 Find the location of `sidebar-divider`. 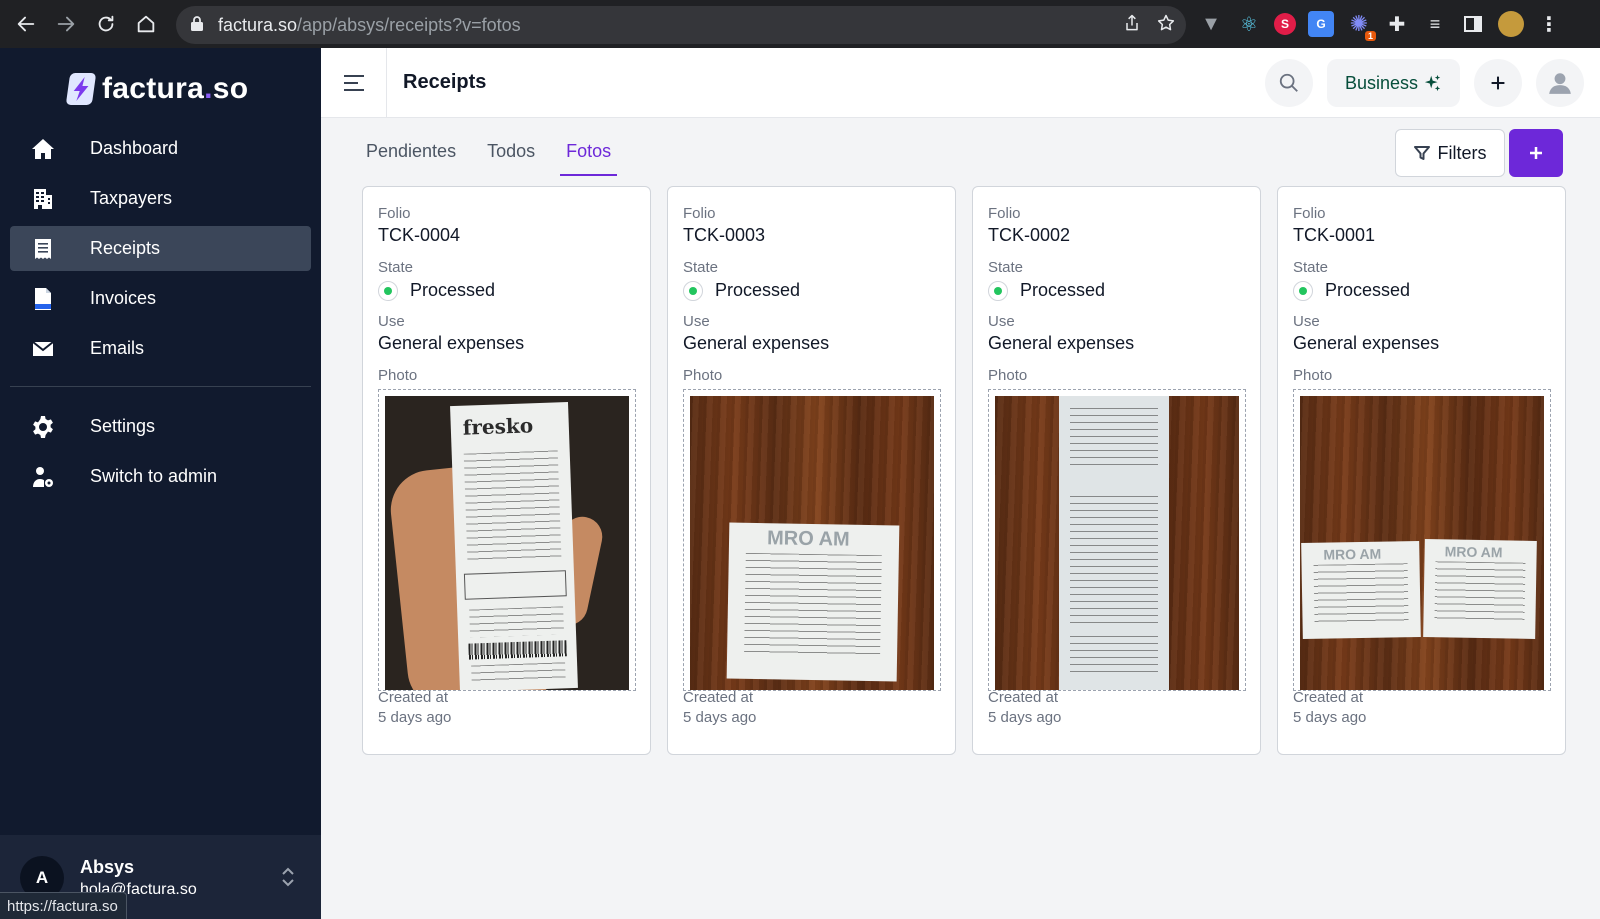

sidebar-divider is located at coordinates (160, 386).